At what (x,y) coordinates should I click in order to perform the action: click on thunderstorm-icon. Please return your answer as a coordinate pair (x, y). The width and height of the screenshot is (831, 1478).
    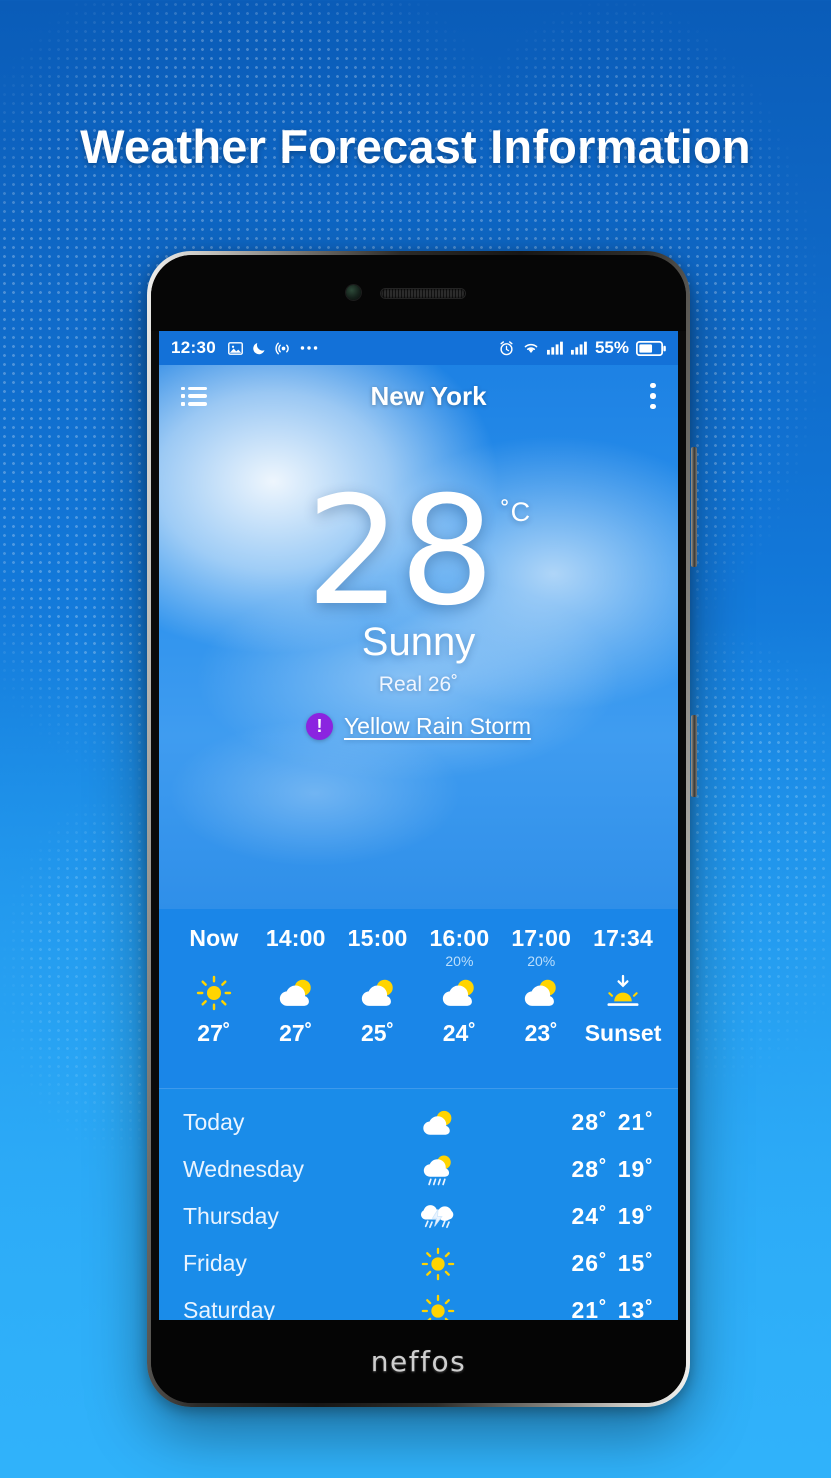
    Looking at the image, I should click on (438, 1217).